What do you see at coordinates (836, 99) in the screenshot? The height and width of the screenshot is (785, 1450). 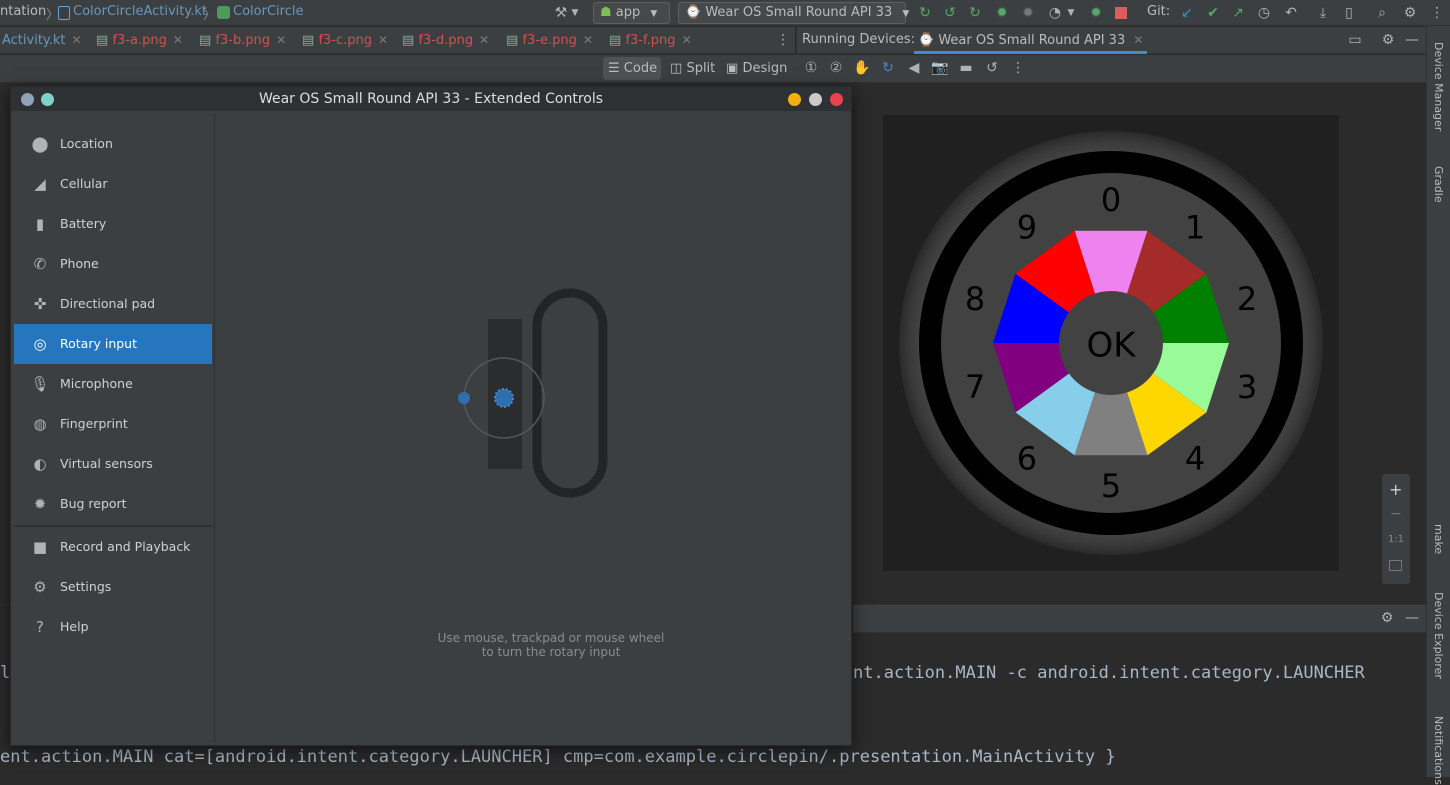 I see `close-button` at bounding box center [836, 99].